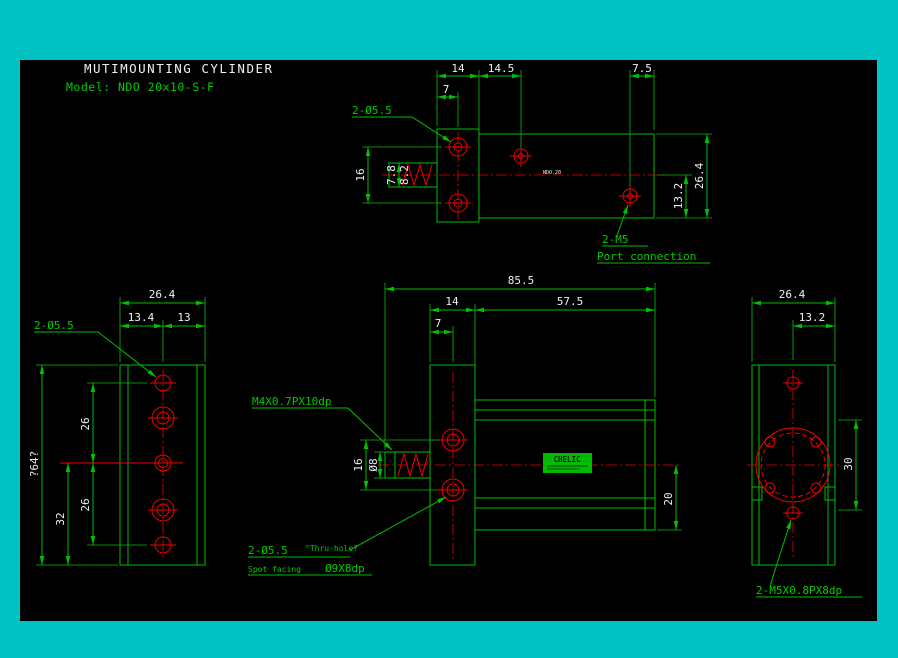  I want to click on dim-20: 20, so click(668, 498).